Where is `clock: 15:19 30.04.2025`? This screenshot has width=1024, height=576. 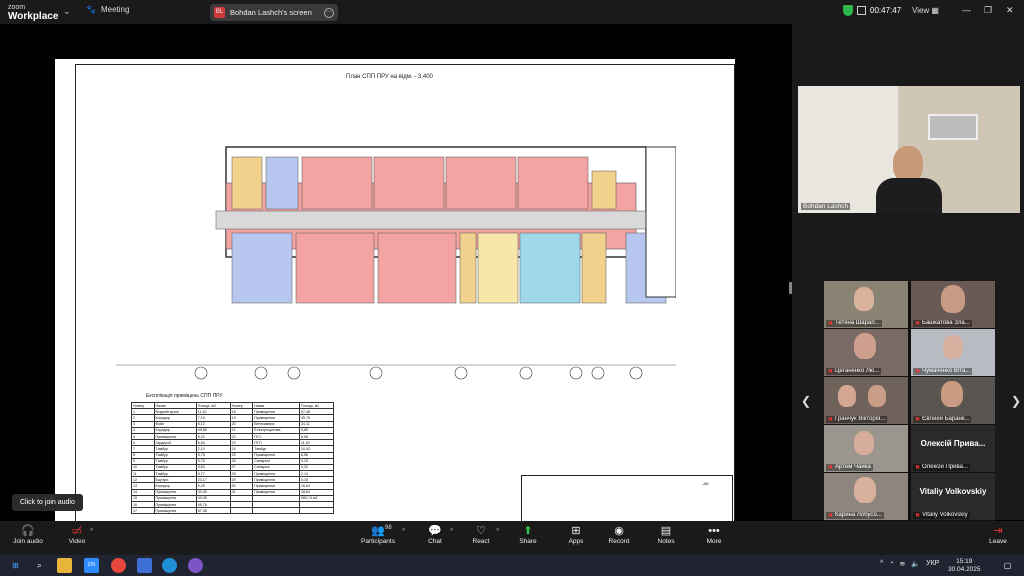 clock: 15:19 30.04.2025 is located at coordinates (964, 566).